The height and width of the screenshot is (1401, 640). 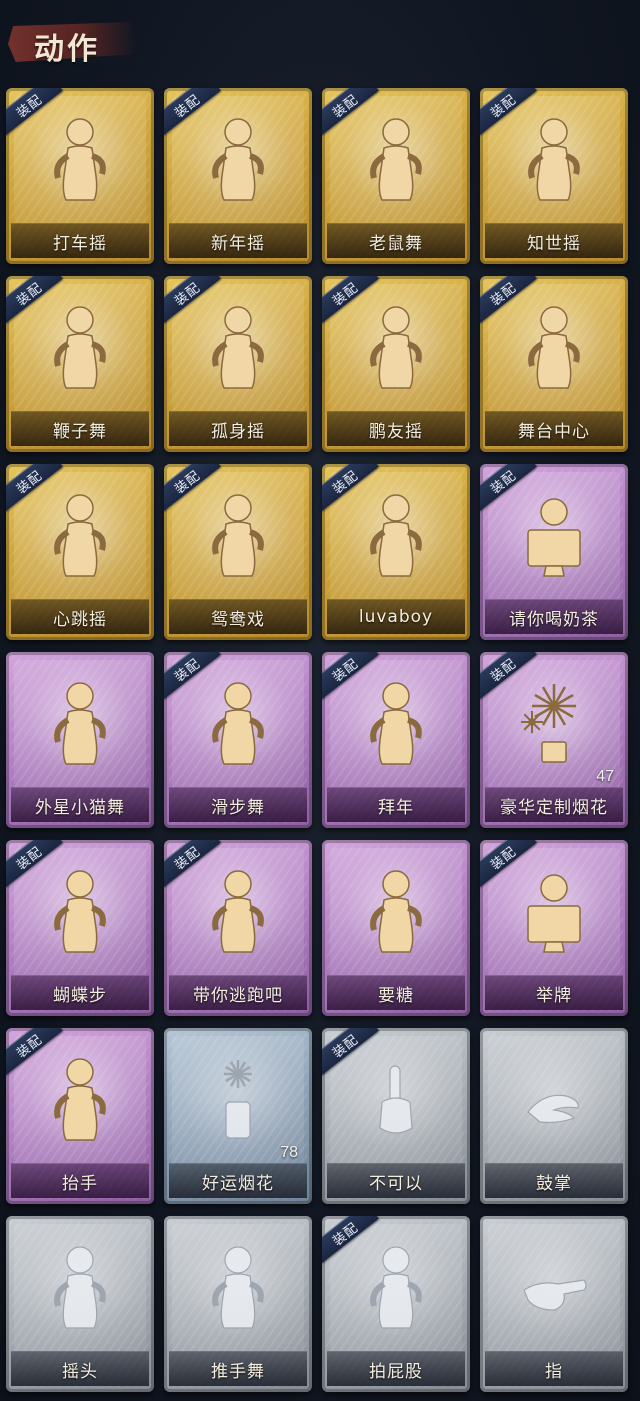 What do you see at coordinates (289, 1152) in the screenshot?
I see `item-count: 78` at bounding box center [289, 1152].